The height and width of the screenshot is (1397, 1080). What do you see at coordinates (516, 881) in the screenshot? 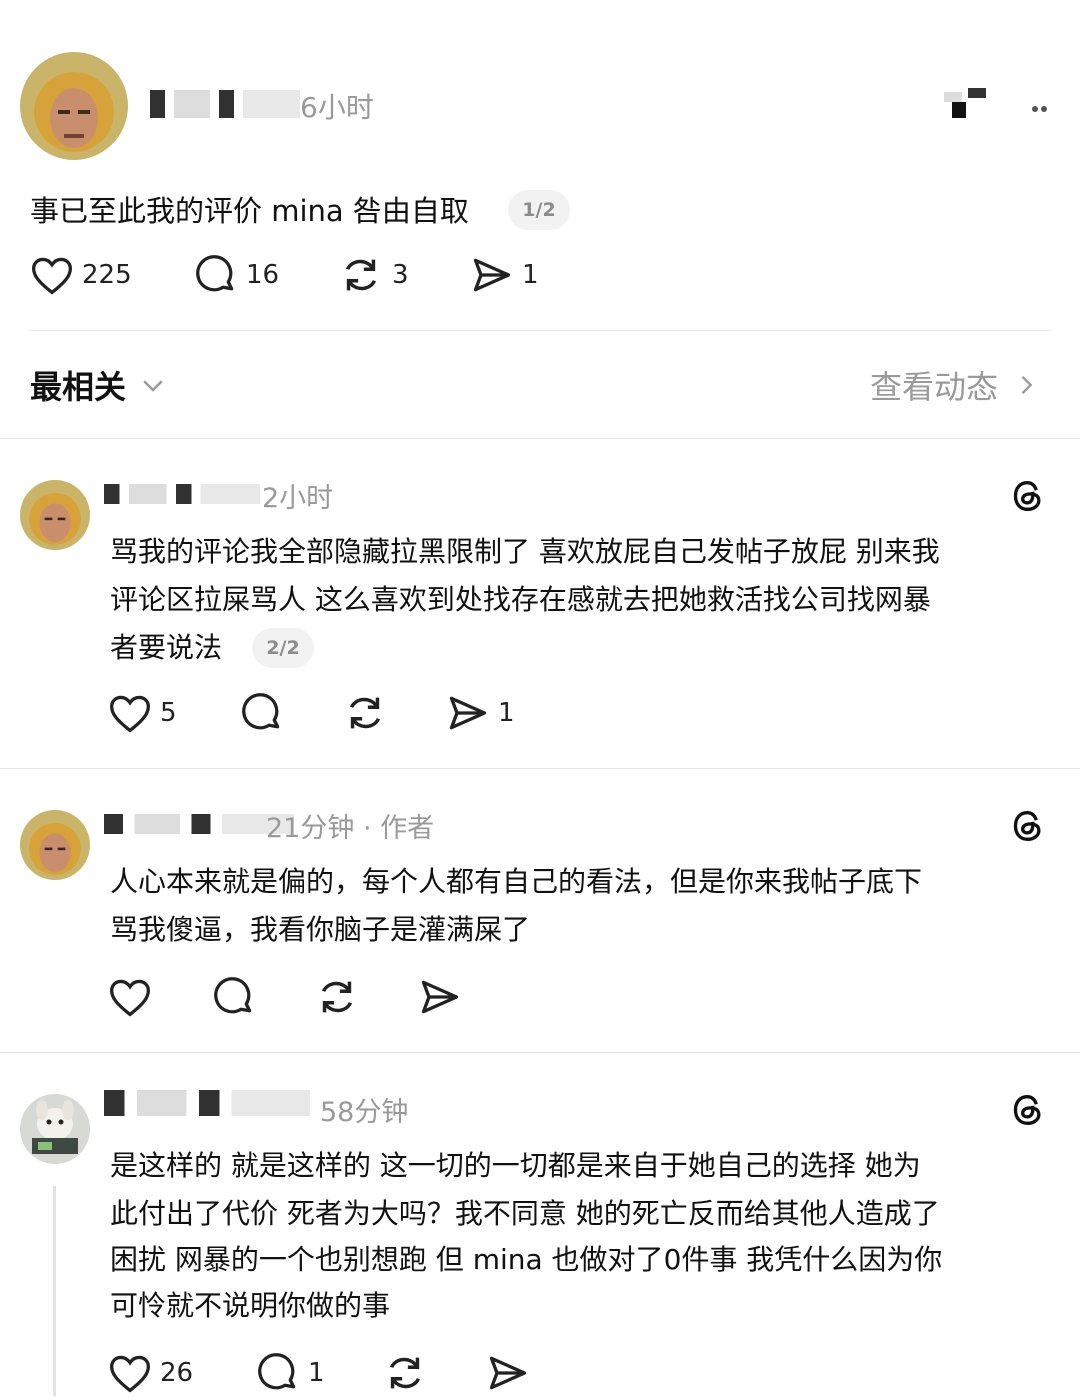
I see `reply-text-line: 人心本来就是偏的，每个人都有自己的看法，但是你来我帖子底下` at bounding box center [516, 881].